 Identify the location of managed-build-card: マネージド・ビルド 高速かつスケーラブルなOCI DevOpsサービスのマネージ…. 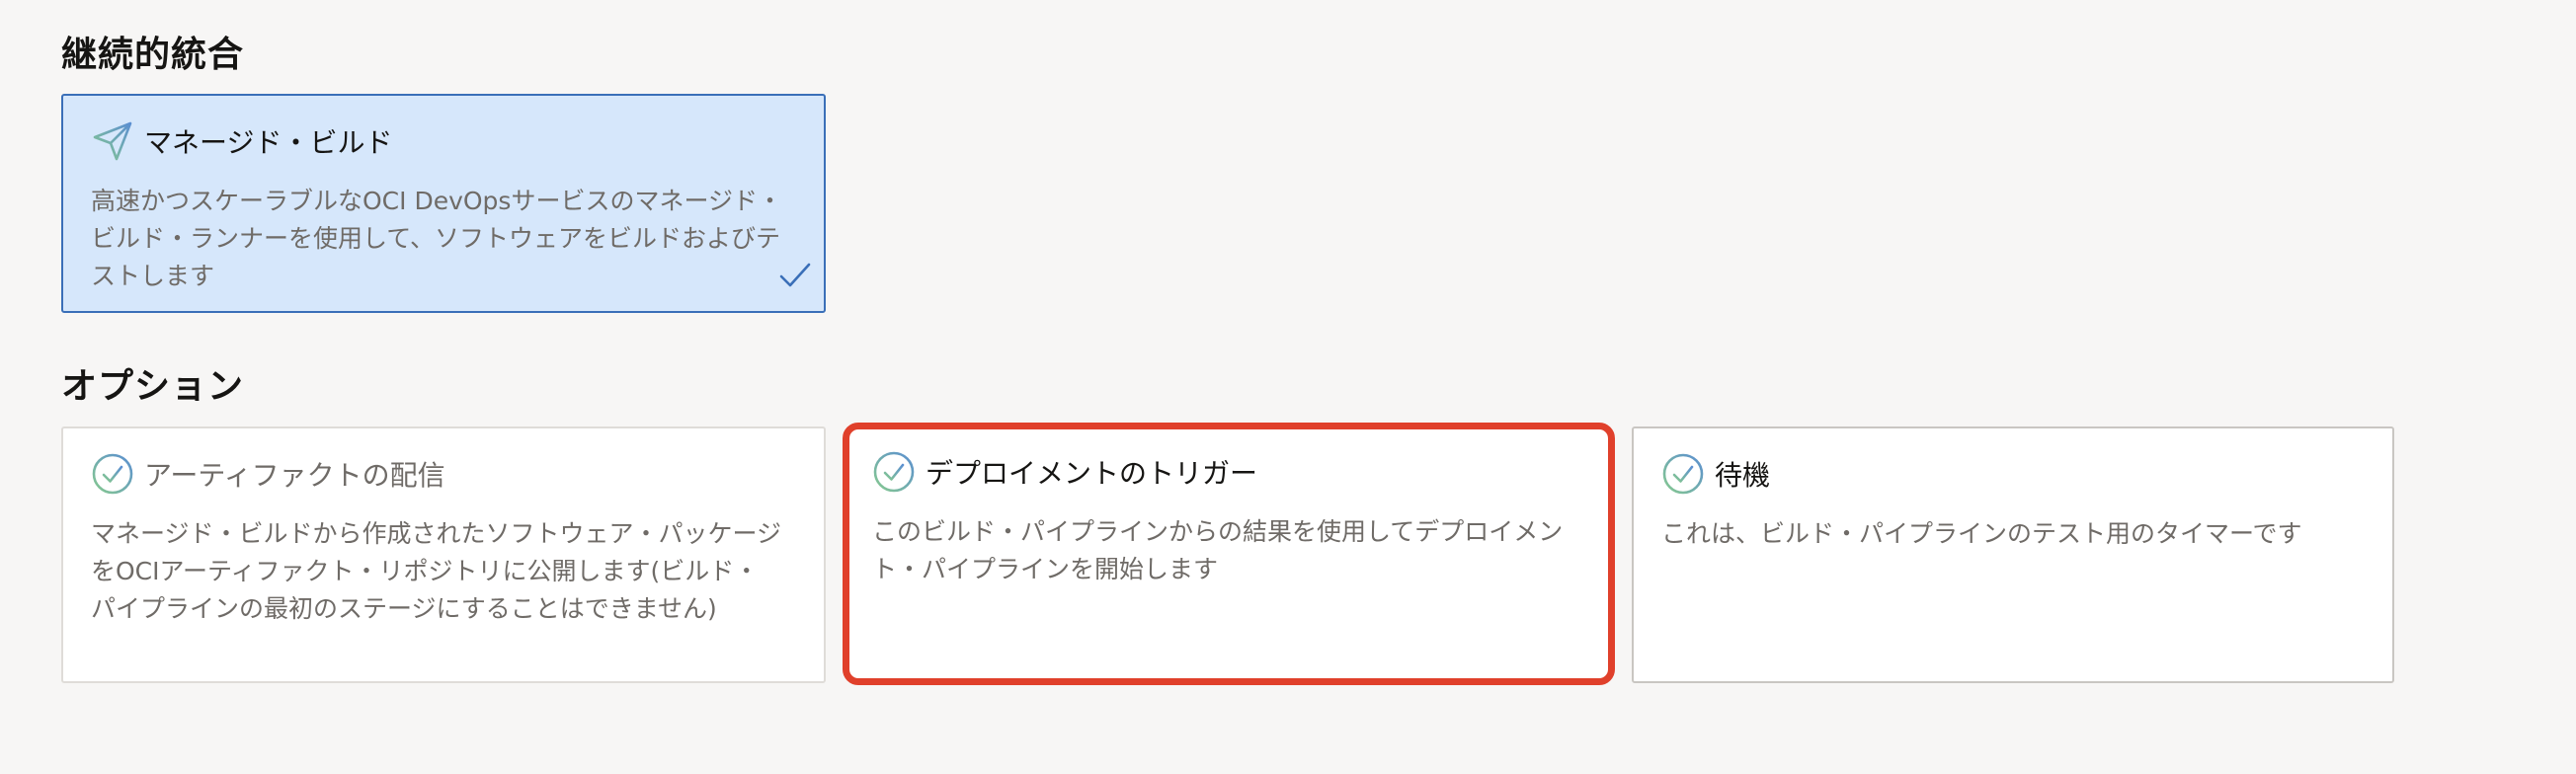
(443, 203).